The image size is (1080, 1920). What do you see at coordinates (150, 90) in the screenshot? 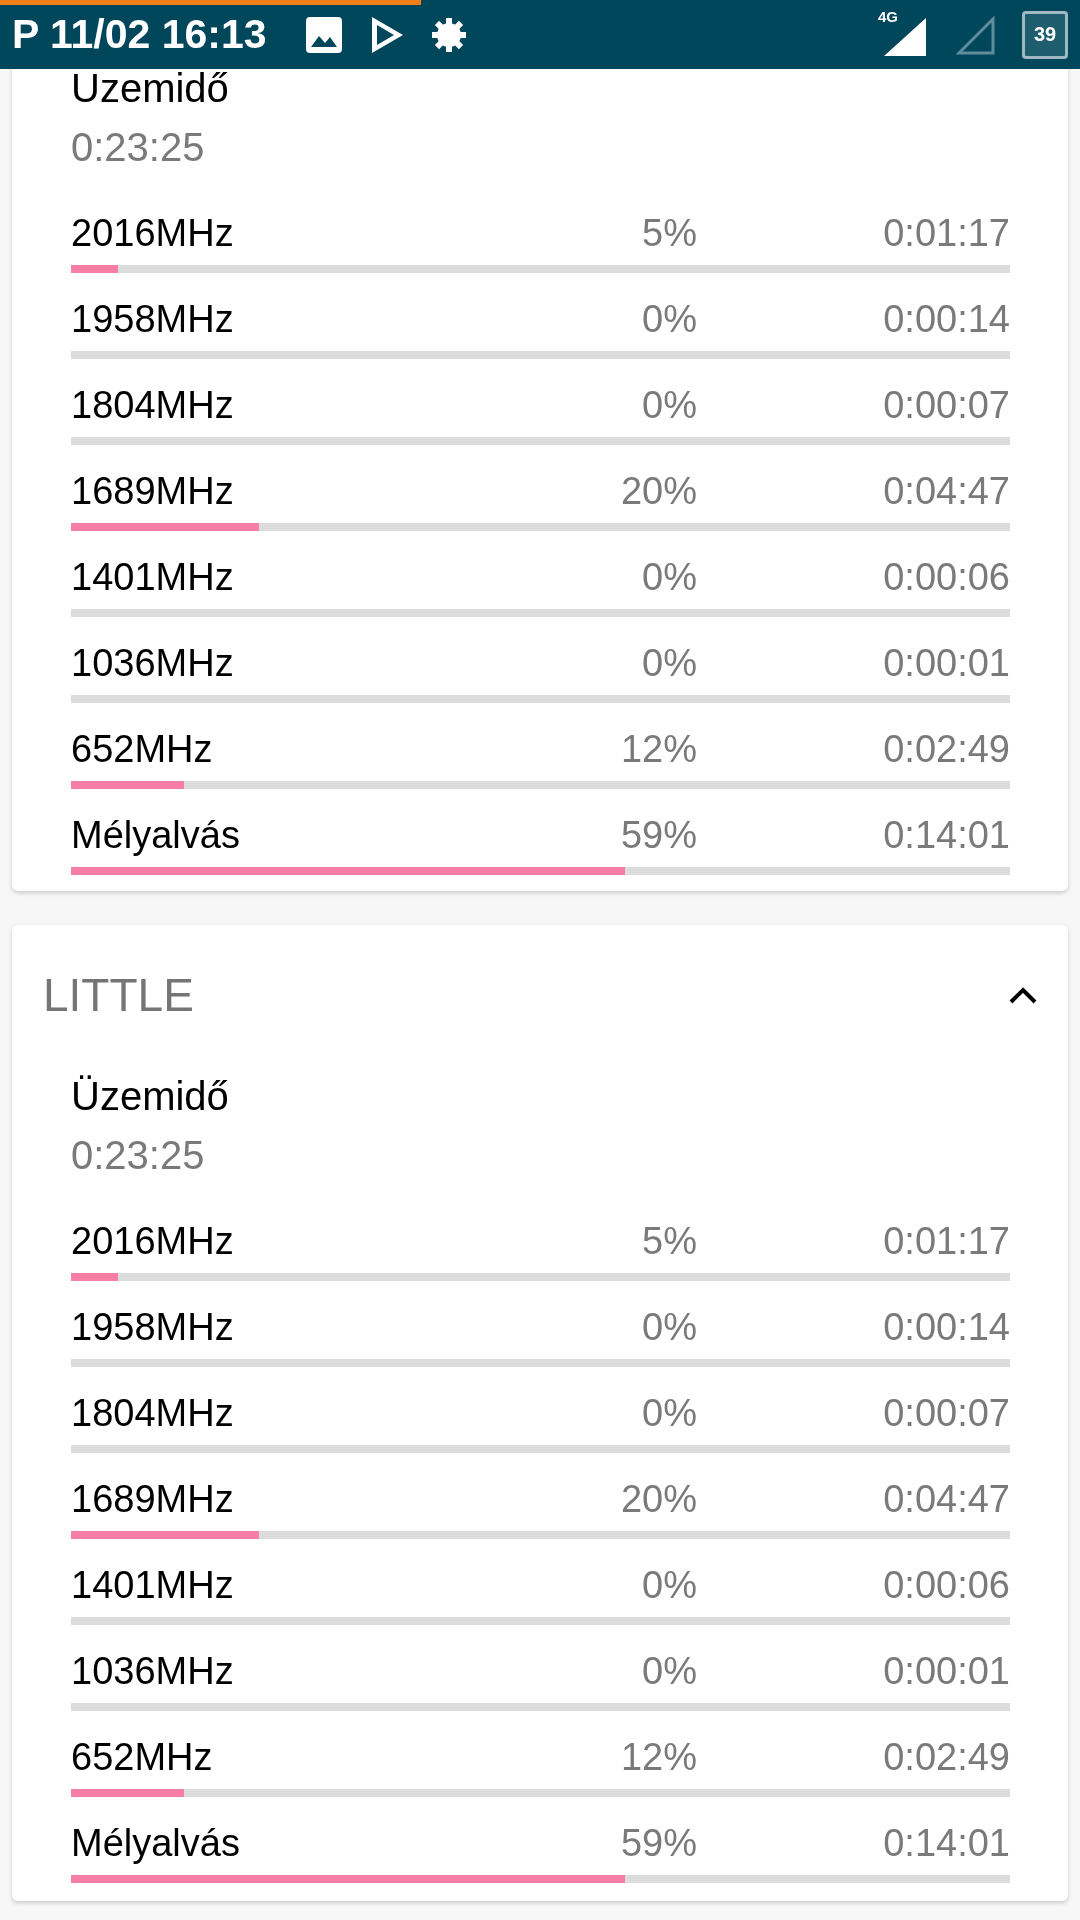
I see `runtime-label: Uzemidő` at bounding box center [150, 90].